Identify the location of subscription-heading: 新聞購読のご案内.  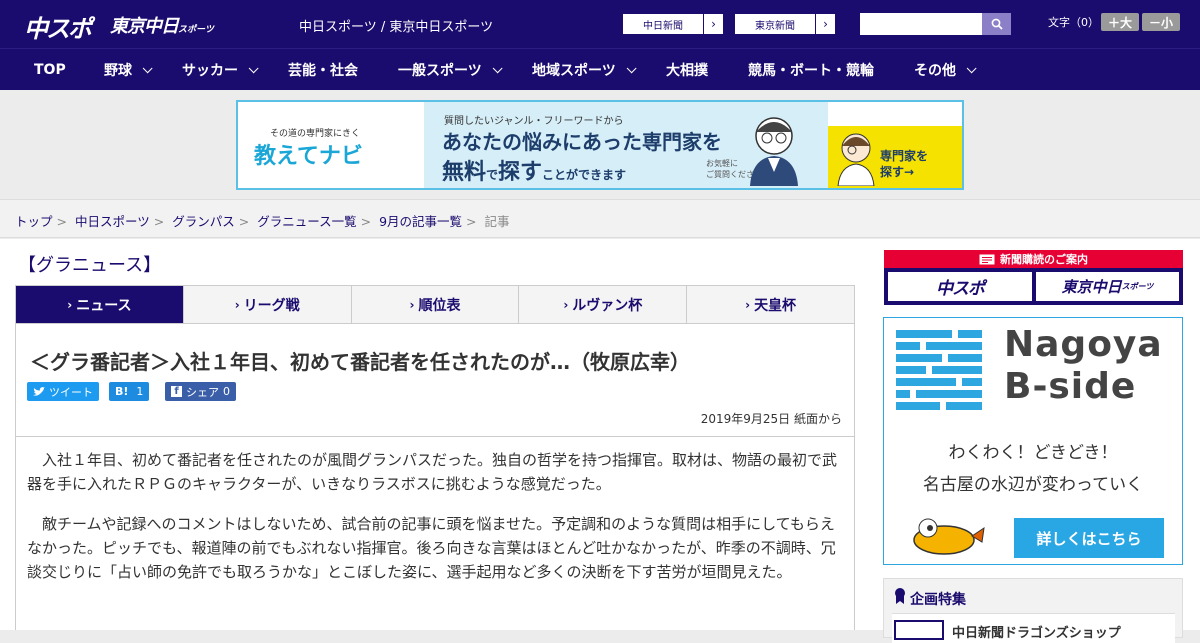
(1033, 259).